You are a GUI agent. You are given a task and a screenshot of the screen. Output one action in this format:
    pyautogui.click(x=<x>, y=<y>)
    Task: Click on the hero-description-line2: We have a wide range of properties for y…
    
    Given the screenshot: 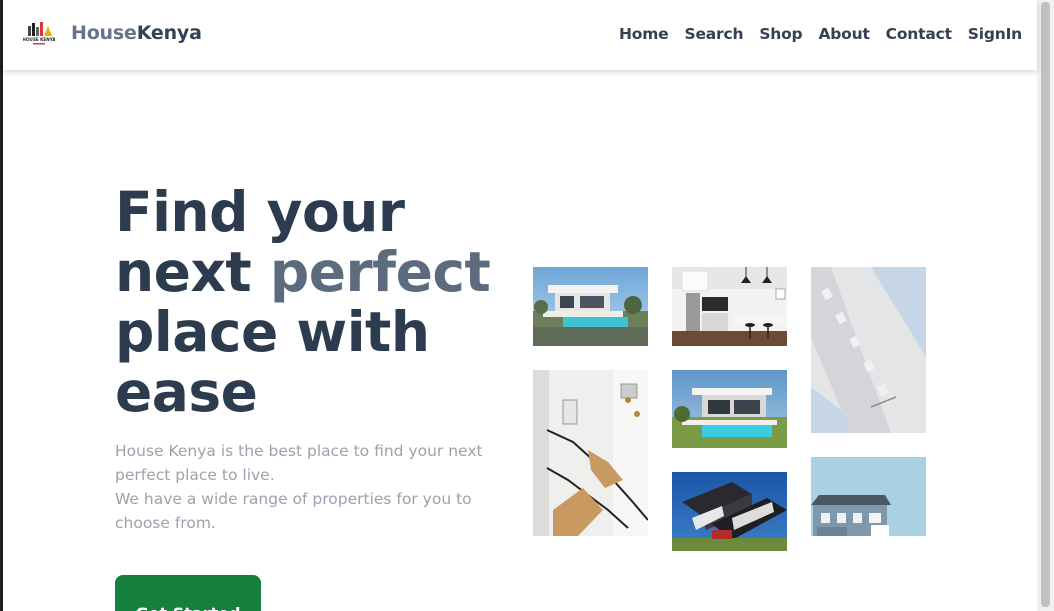 What is the action you would take?
    pyautogui.click(x=293, y=511)
    